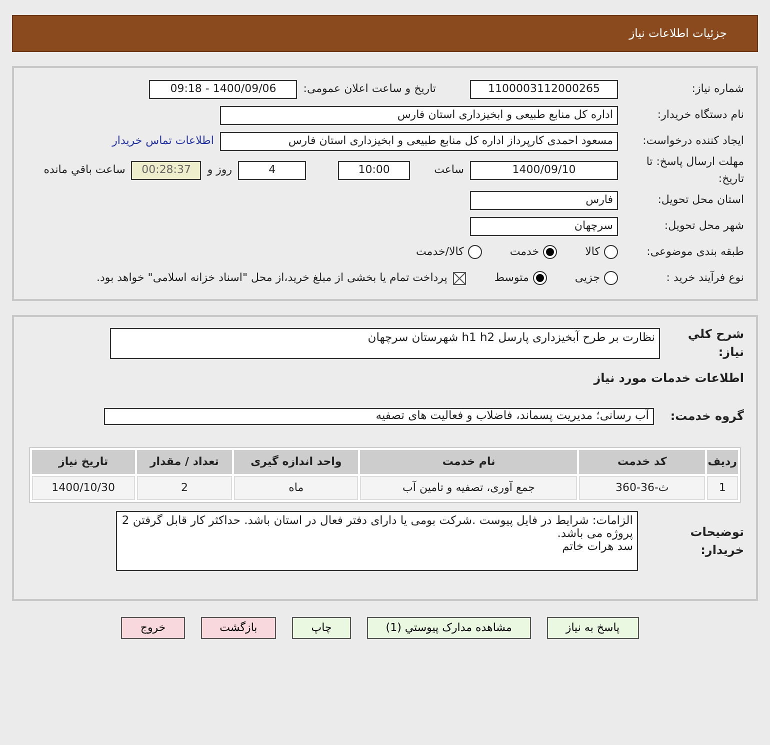 This screenshot has width=770, height=745. I want to click on field-label: تاریخ و ساعت اعلان عمومی:, so click(369, 88).